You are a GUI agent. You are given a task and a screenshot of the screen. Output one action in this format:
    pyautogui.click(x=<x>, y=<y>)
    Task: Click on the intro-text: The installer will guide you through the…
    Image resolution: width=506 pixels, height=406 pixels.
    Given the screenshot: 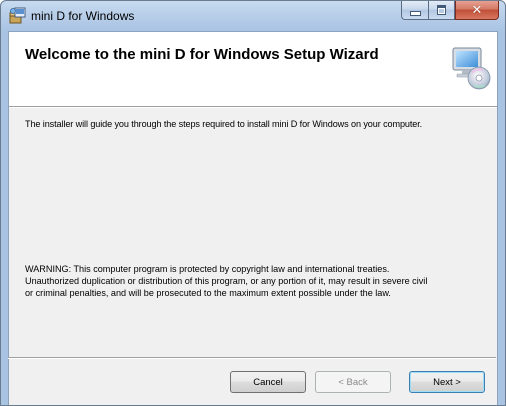 What is the action you would take?
    pyautogui.click(x=224, y=124)
    